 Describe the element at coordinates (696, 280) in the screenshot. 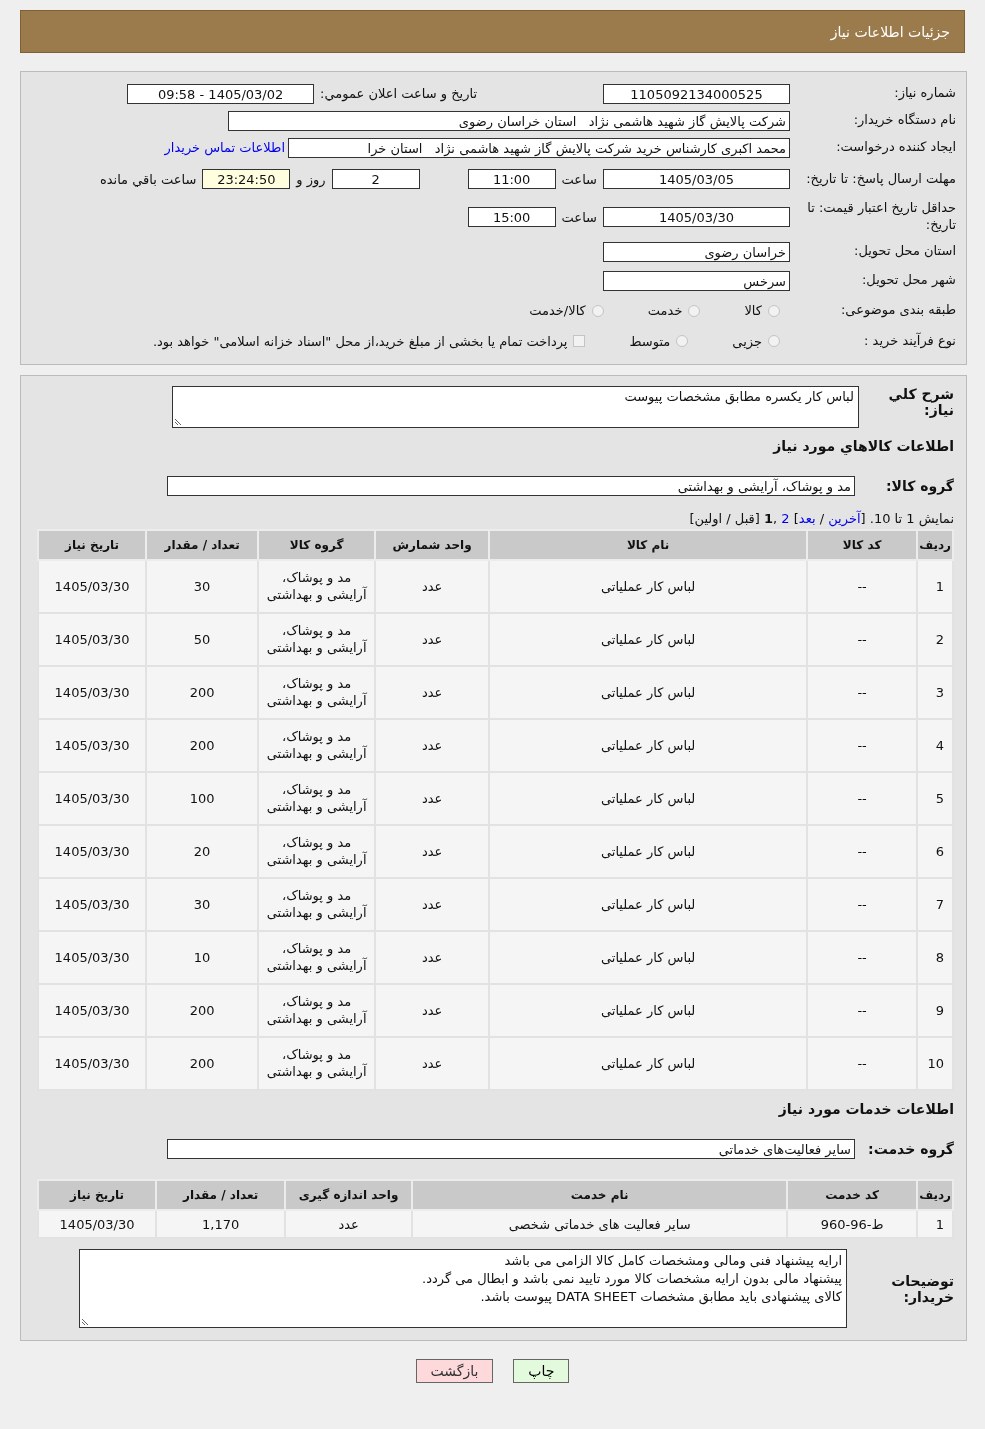

I see `city-field: سرخس` at that location.